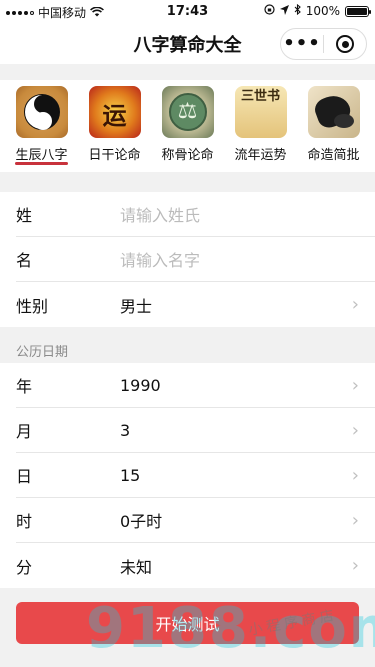 The image size is (375, 667). What do you see at coordinates (260, 155) in the screenshot?
I see `tab-label: 流年运势` at bounding box center [260, 155].